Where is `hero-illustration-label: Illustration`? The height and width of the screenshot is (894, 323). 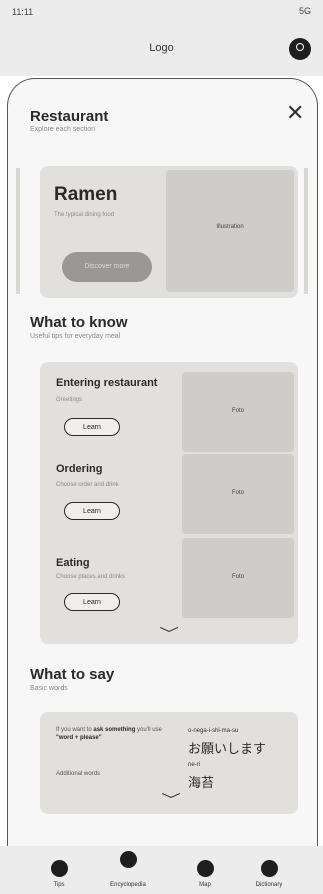 hero-illustration-label: Illustration is located at coordinates (230, 227).